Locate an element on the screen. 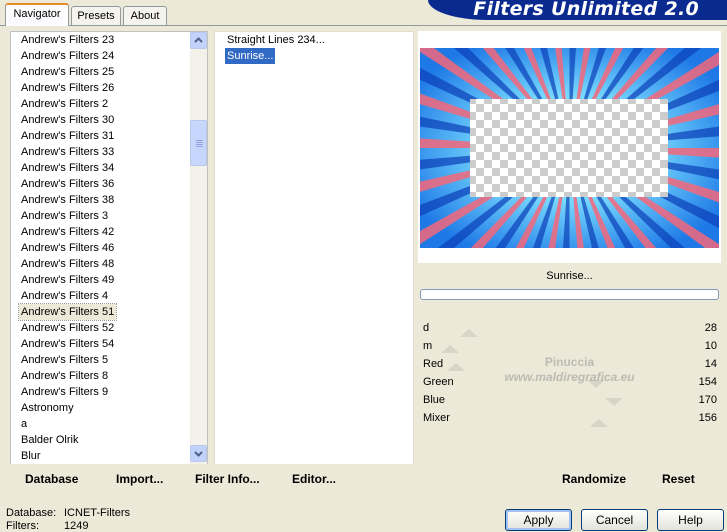  category-item: Andrew's Filters 46 is located at coordinates (67, 248).